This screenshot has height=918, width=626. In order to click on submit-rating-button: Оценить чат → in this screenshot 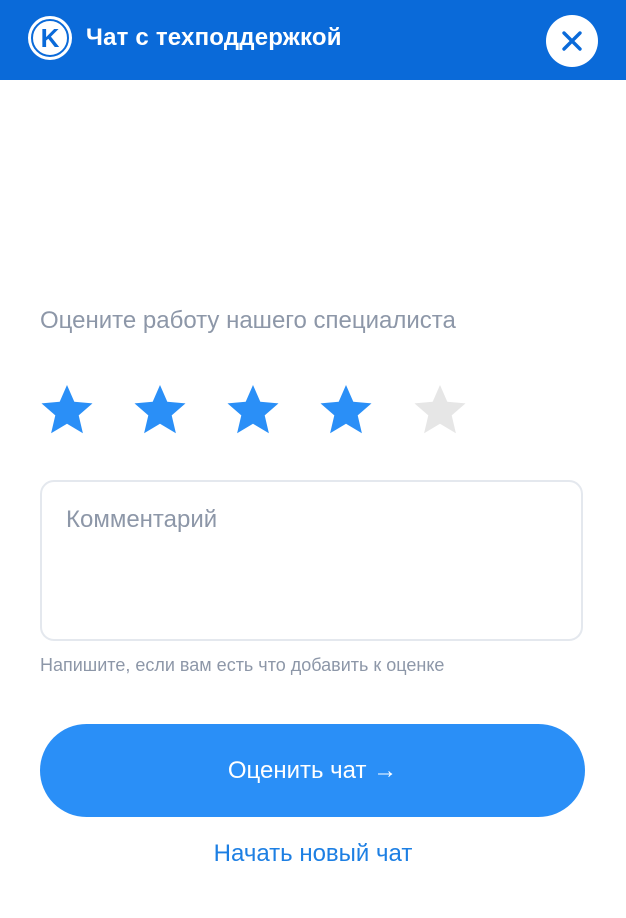, I will do `click(312, 770)`.